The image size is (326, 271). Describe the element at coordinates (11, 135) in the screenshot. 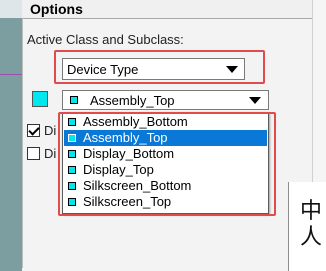

I see `background-canvas-left` at that location.